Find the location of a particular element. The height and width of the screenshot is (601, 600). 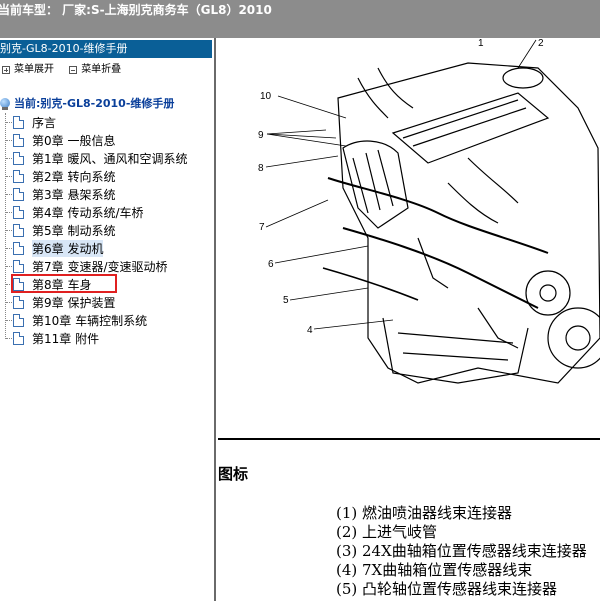

callout-7: 7 is located at coordinates (262, 227).